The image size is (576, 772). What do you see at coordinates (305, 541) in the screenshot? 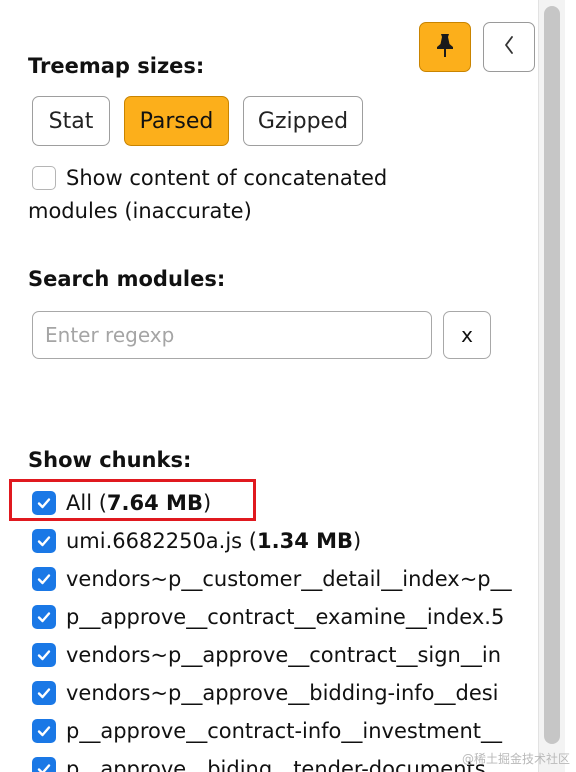
I see `chunk-size: 1.34 MB` at bounding box center [305, 541].